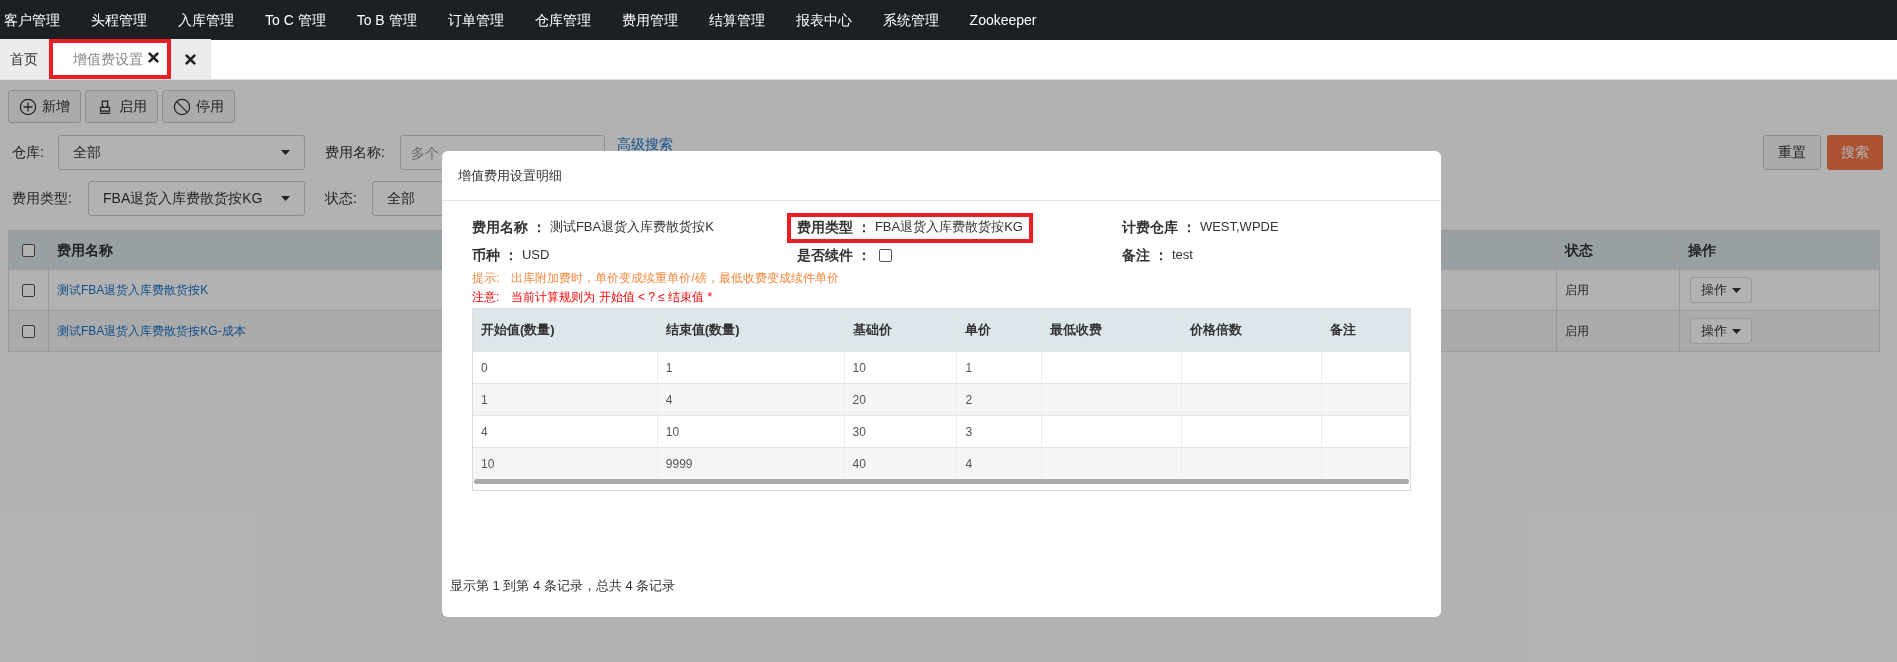 This screenshot has height=662, width=1897. What do you see at coordinates (42, 198) in the screenshot?
I see `filter-label: 费用类型:` at bounding box center [42, 198].